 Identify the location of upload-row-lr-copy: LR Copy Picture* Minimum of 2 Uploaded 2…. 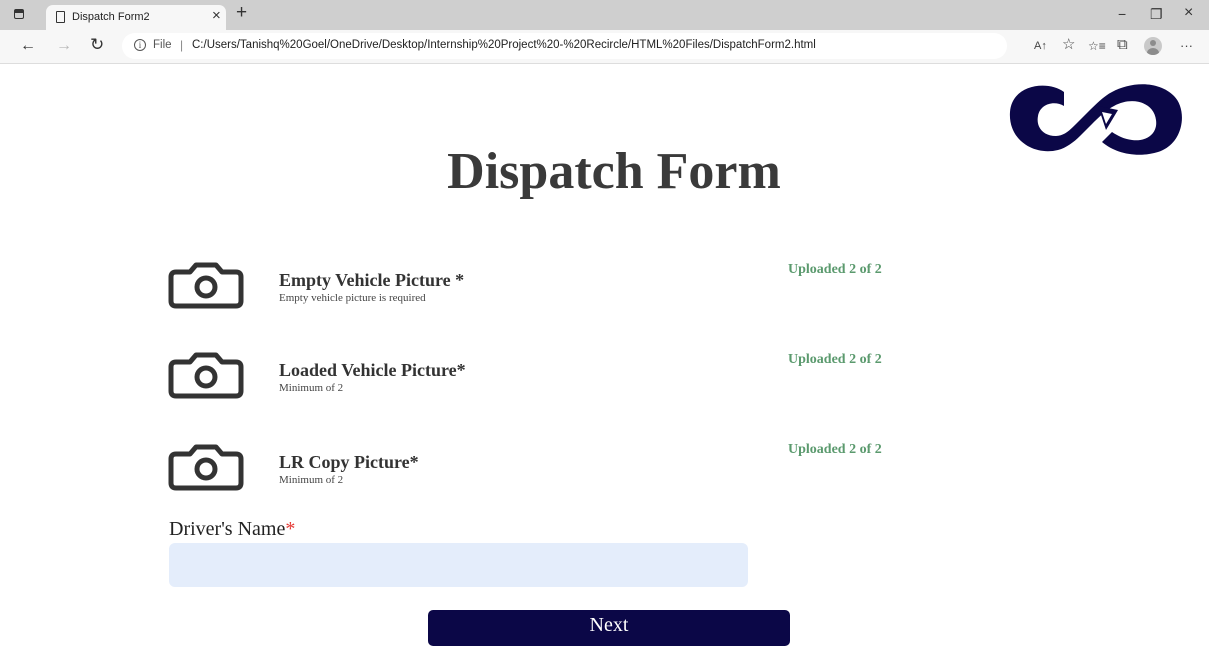
(533, 473).